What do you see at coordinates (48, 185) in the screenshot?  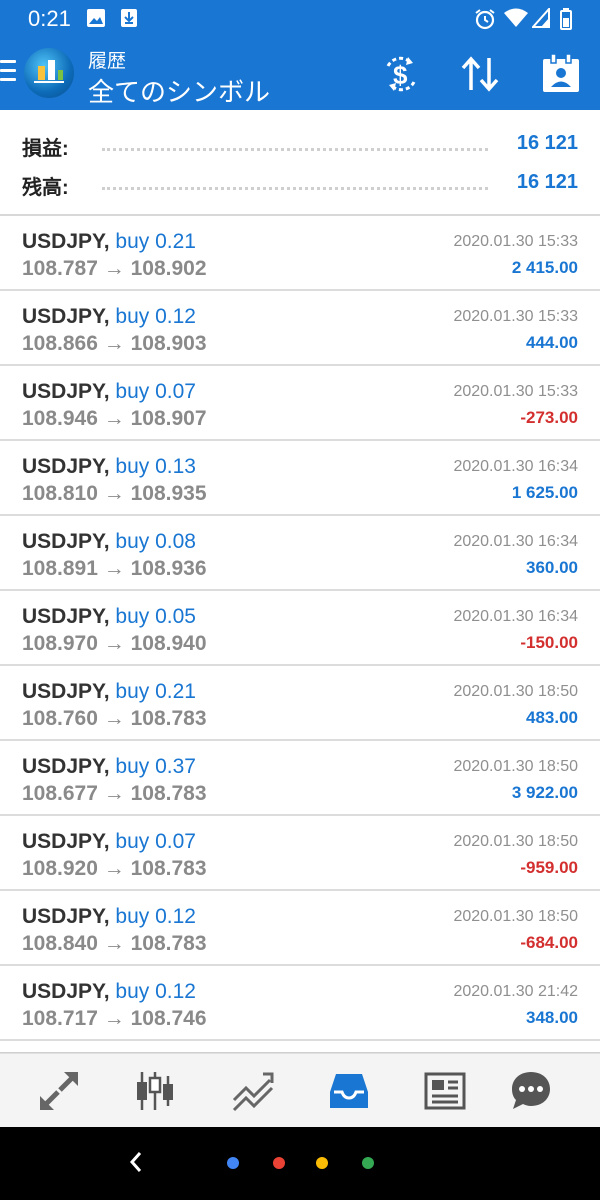 I see `balance-label: 残高:` at bounding box center [48, 185].